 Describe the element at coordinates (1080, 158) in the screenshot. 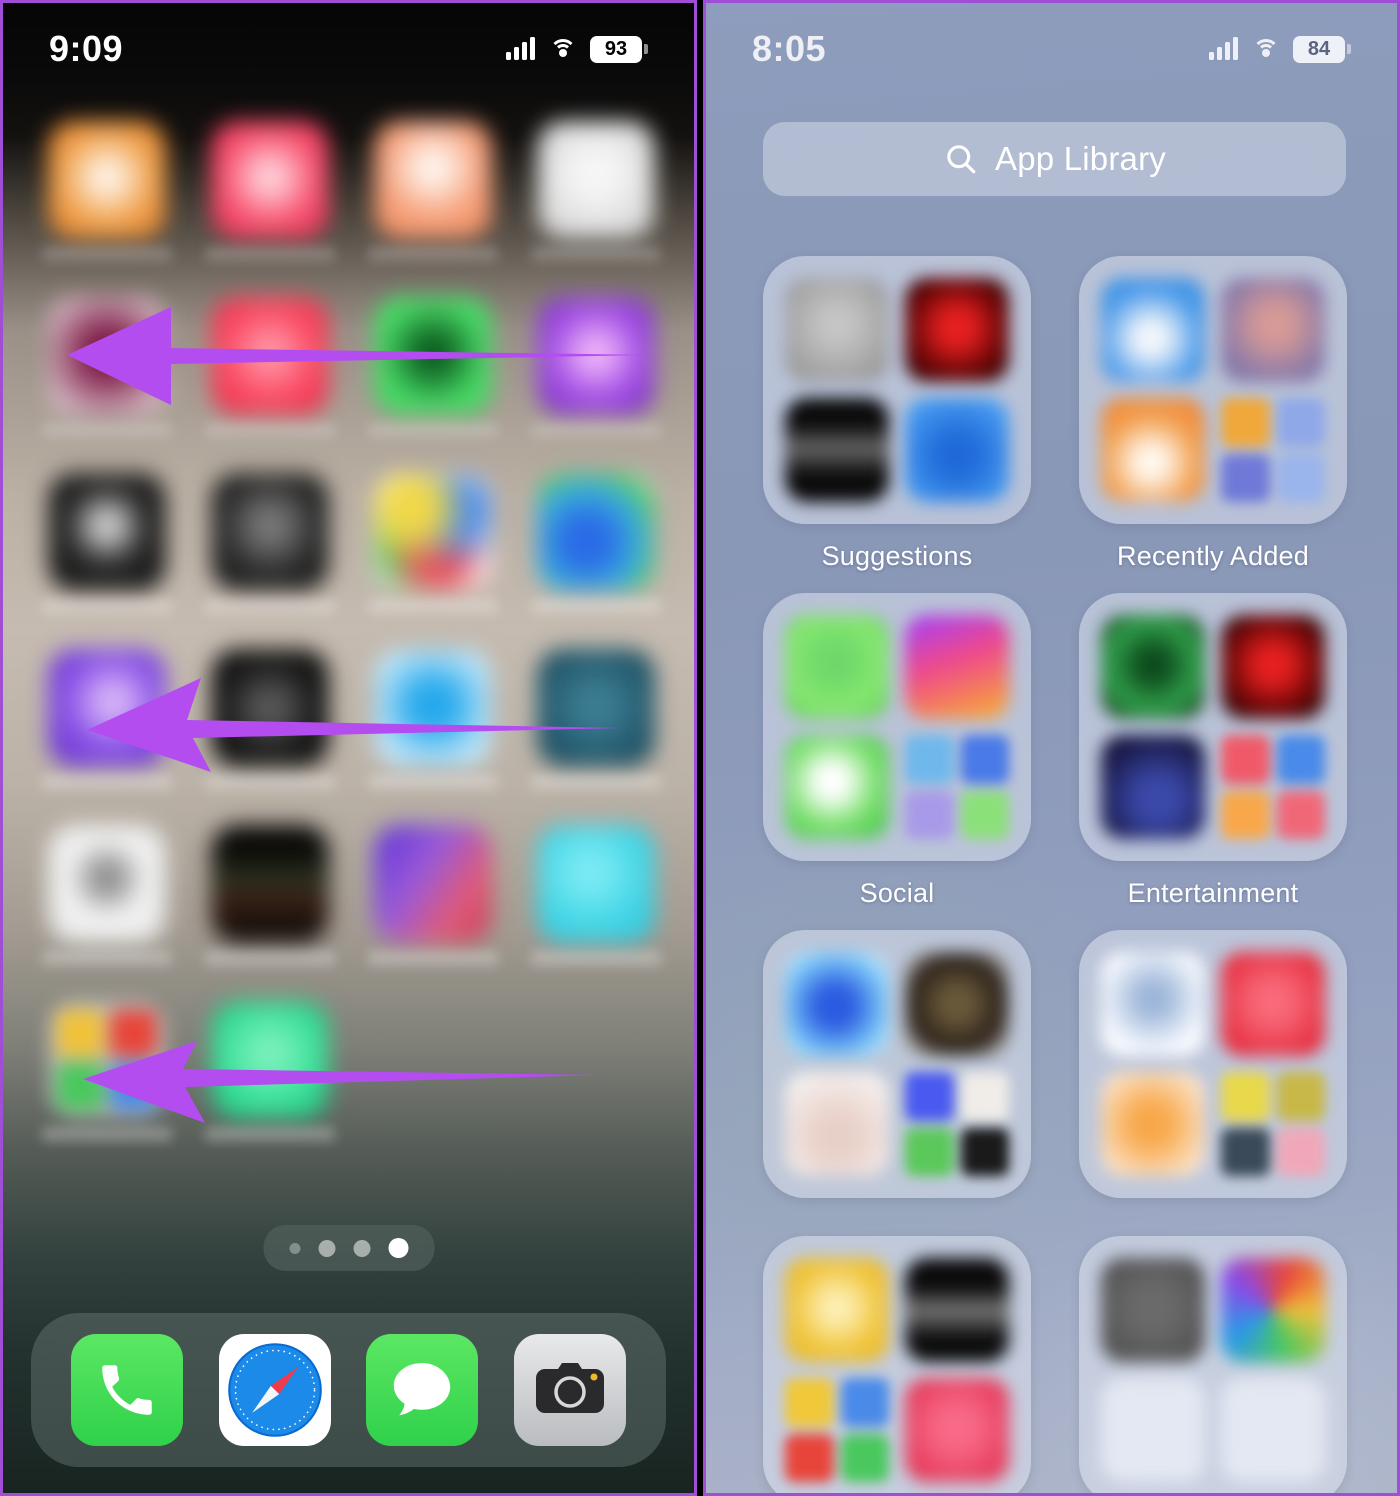

I see `app-library-search-label: App Library` at that location.